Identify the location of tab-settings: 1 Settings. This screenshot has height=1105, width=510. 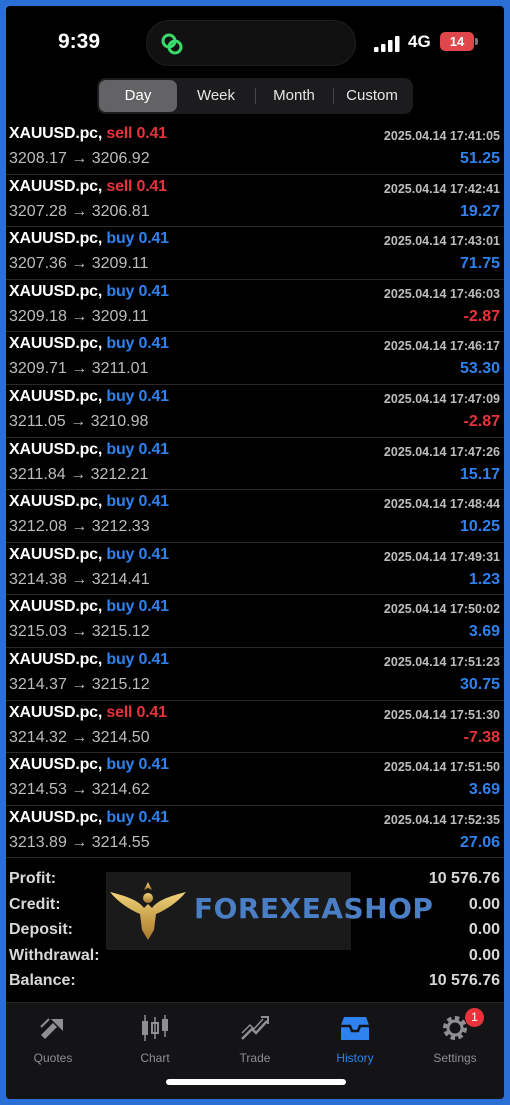
(455, 1036).